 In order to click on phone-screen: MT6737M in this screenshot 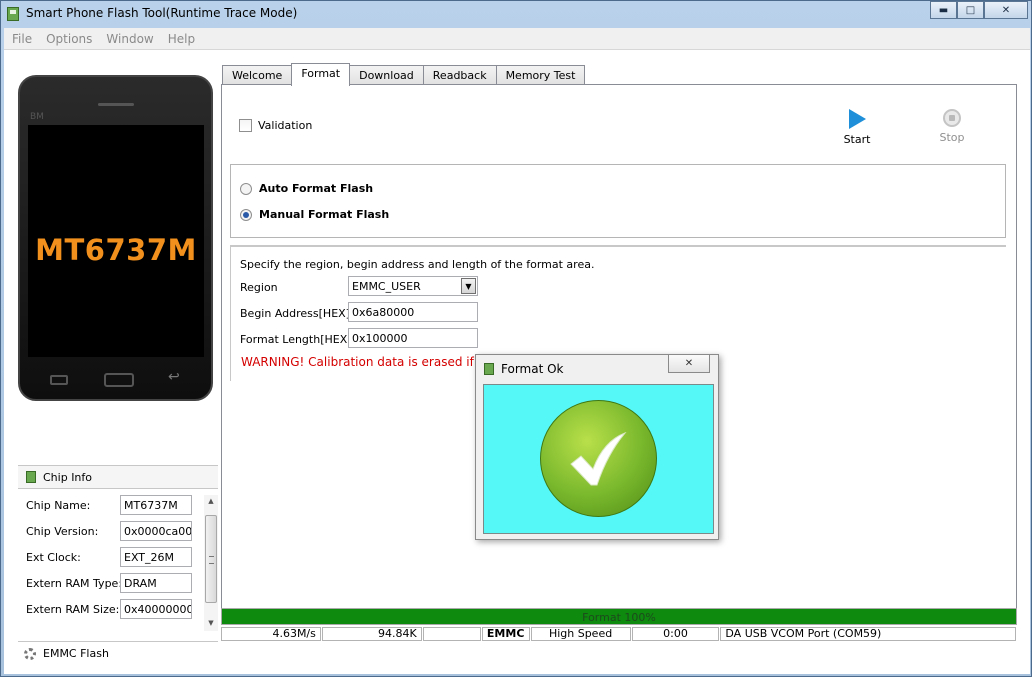, I will do `click(116, 241)`.